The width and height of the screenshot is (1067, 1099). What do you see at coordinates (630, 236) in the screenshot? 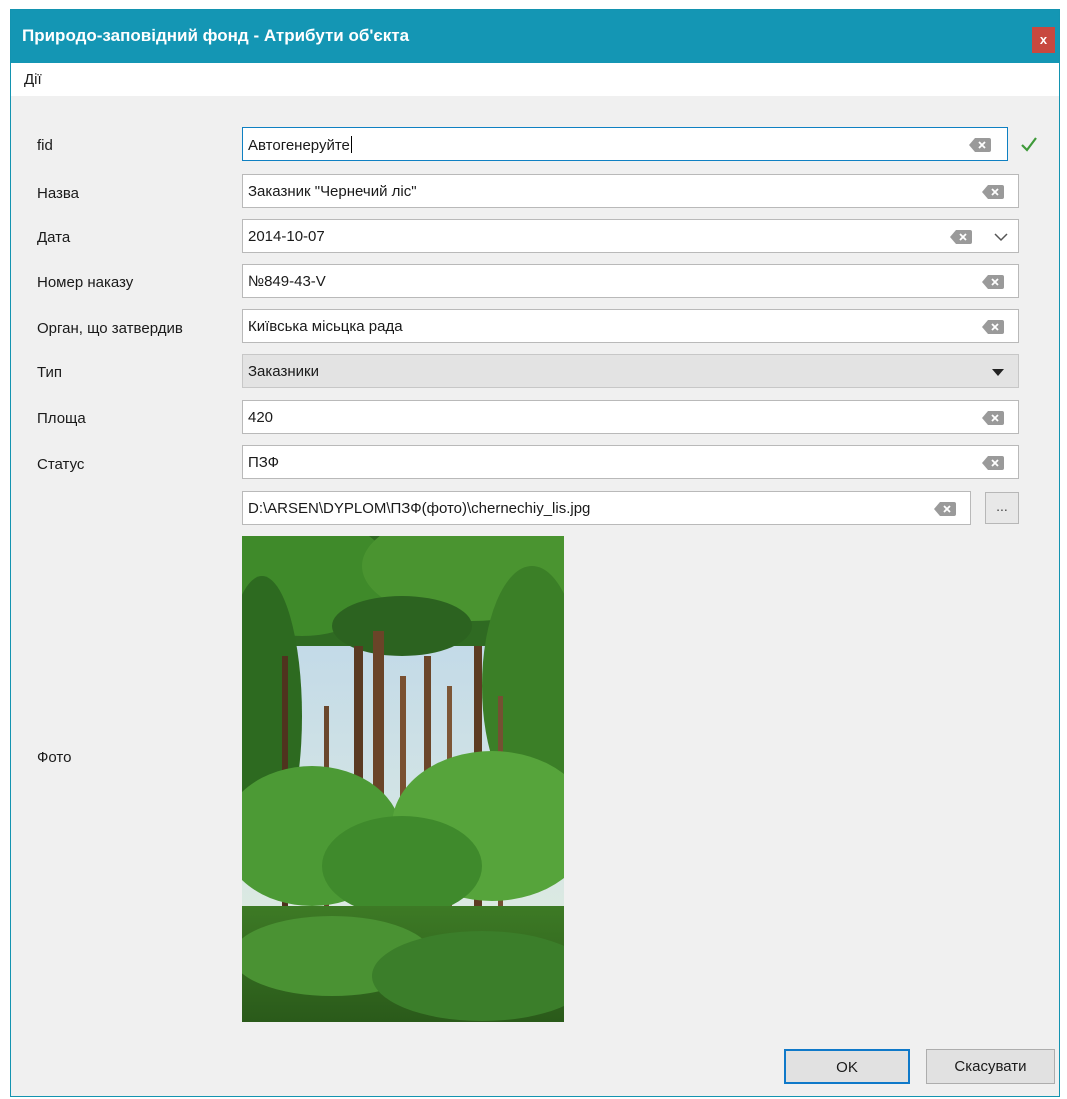
I see `date-field: 2014-10-07` at bounding box center [630, 236].